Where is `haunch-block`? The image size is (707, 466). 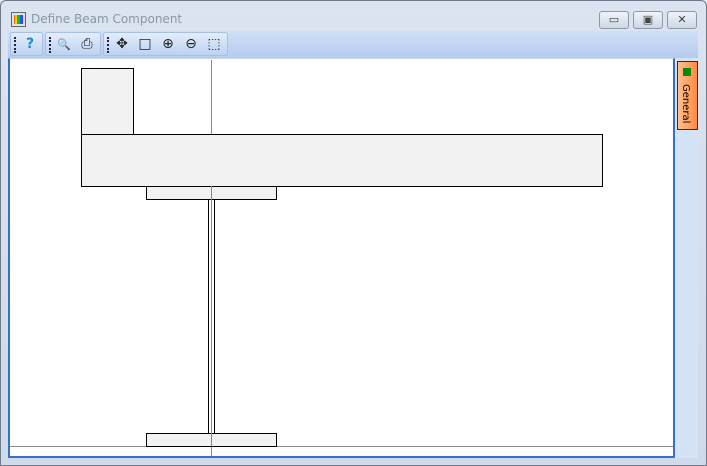 haunch-block is located at coordinates (107, 101).